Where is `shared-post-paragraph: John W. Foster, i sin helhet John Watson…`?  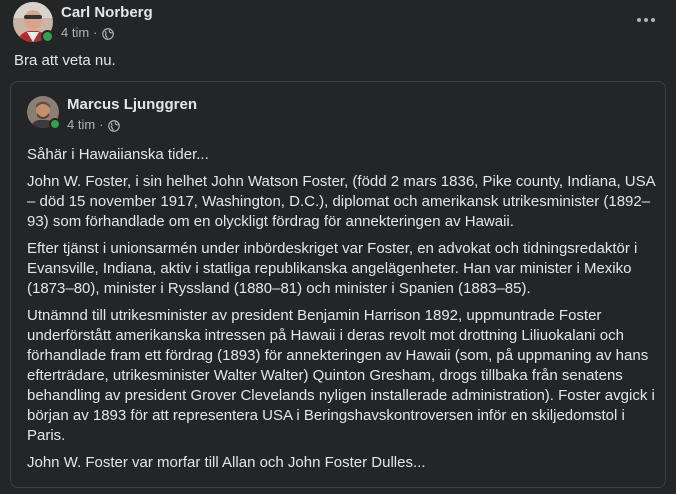 shared-post-paragraph: John W. Foster, i sin helhet John Watson… is located at coordinates (341, 201).